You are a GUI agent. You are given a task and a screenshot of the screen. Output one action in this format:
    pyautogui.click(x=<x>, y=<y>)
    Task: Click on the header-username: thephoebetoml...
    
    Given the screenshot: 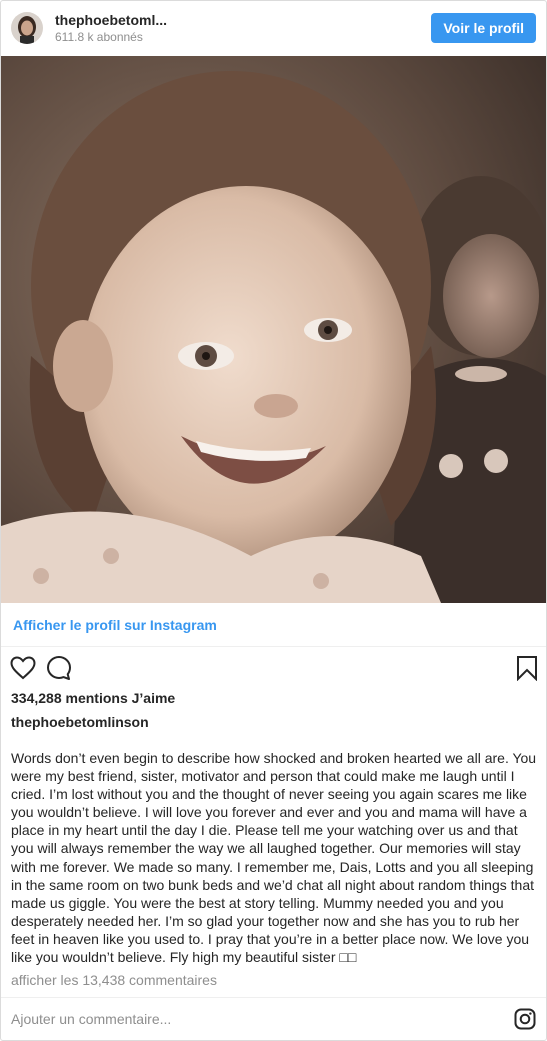 What is the action you would take?
    pyautogui.click(x=243, y=20)
    